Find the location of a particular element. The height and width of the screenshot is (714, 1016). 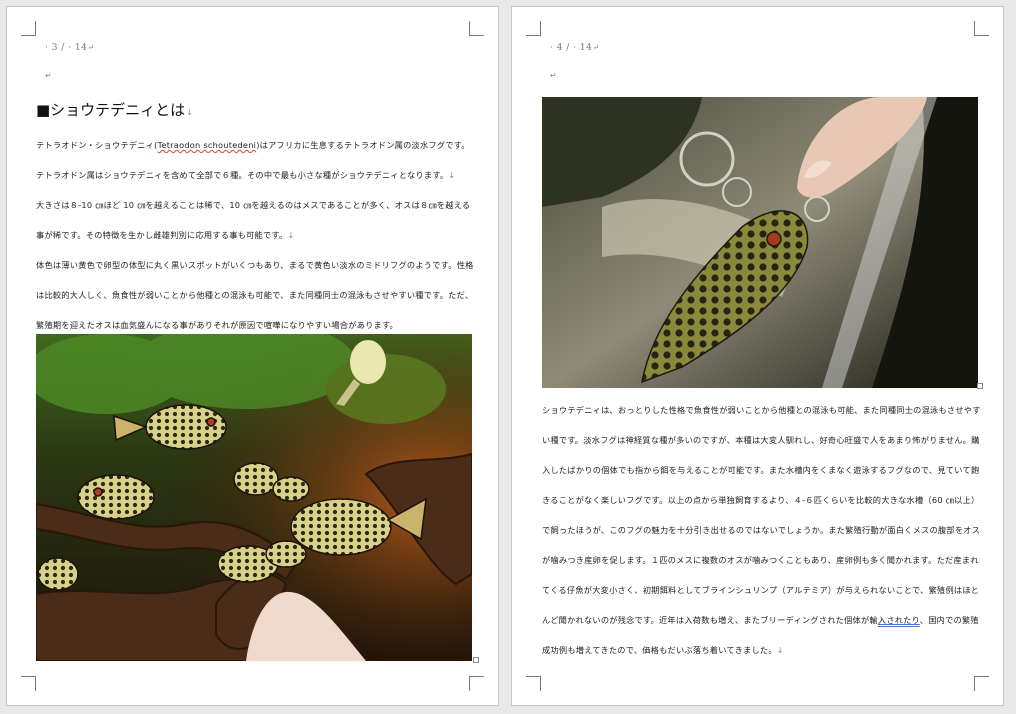

section-heading: ■ショウテデニィとは↓ is located at coordinates (114, 109).